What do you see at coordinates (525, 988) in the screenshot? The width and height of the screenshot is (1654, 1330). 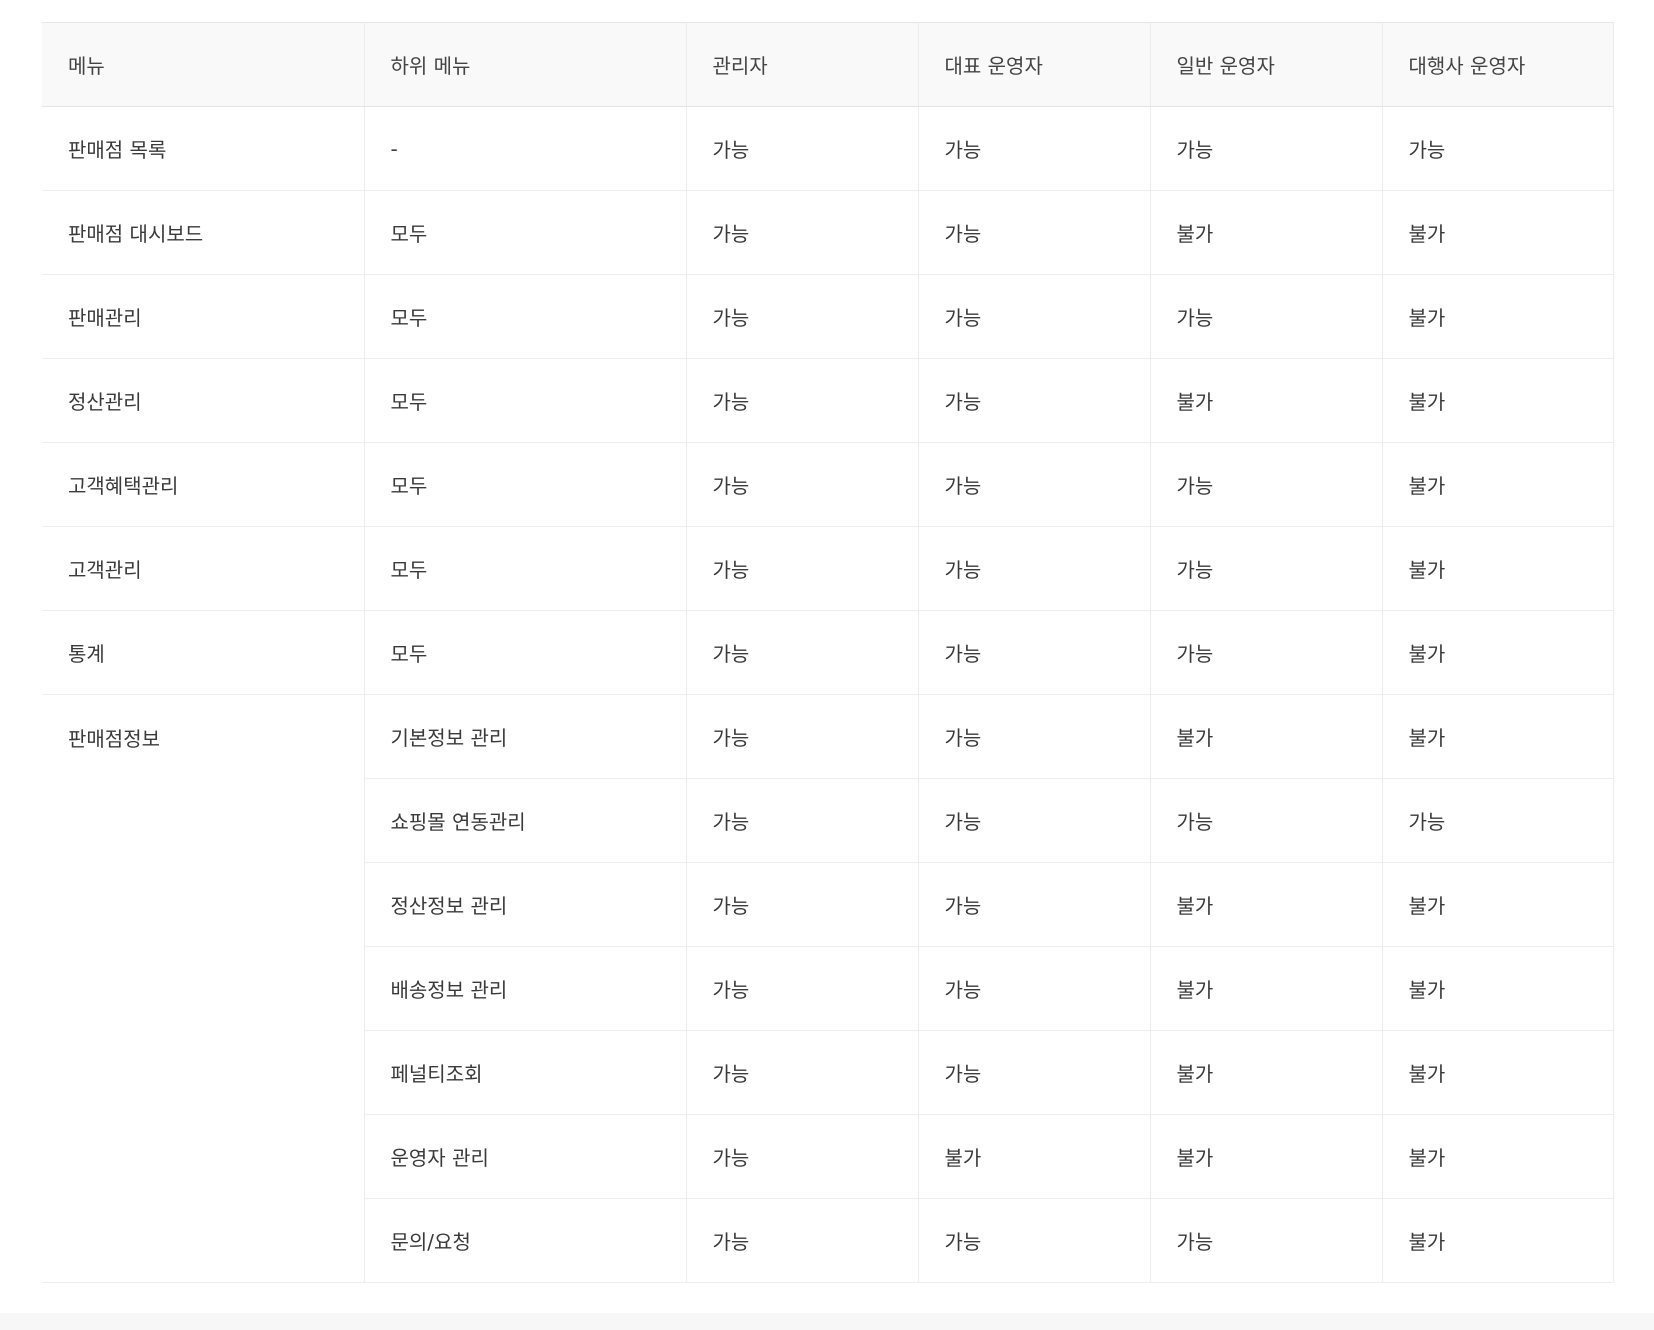 I see `submenu-cell: 배송정보 관리` at bounding box center [525, 988].